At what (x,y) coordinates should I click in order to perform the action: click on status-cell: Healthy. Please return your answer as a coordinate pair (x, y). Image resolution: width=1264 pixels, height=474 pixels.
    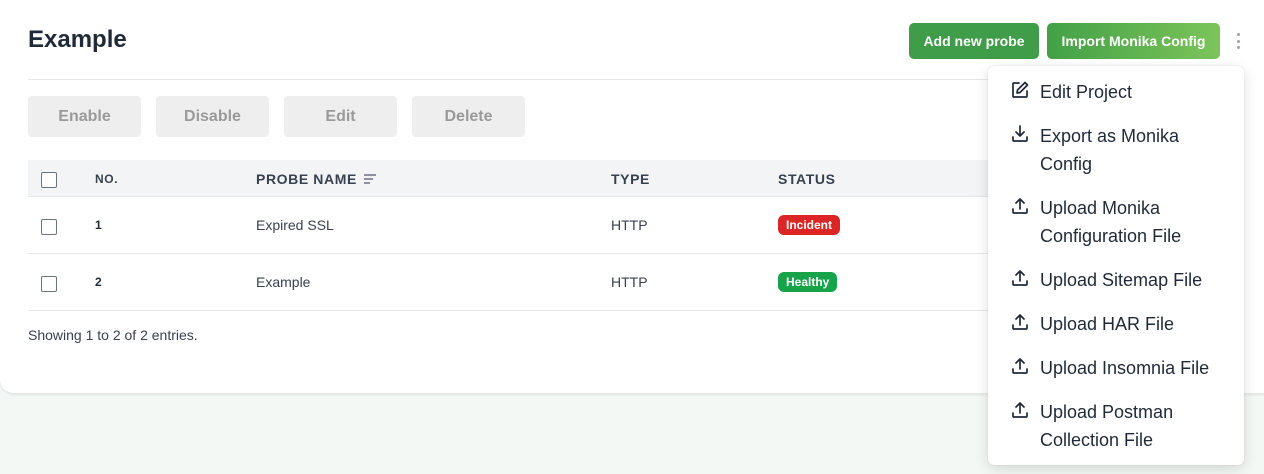
    Looking at the image, I should click on (808, 282).